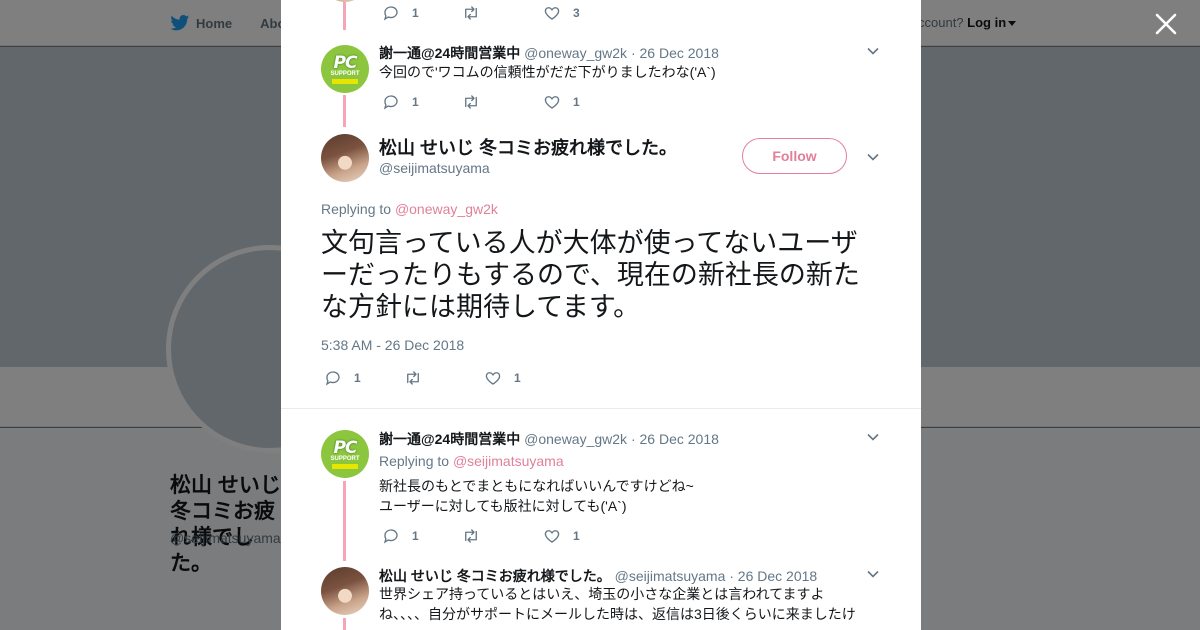 Image resolution: width=1200 pixels, height=630 pixels. What do you see at coordinates (508, 461) in the screenshot?
I see `replying-to-link: @seijimatsuyama` at bounding box center [508, 461].